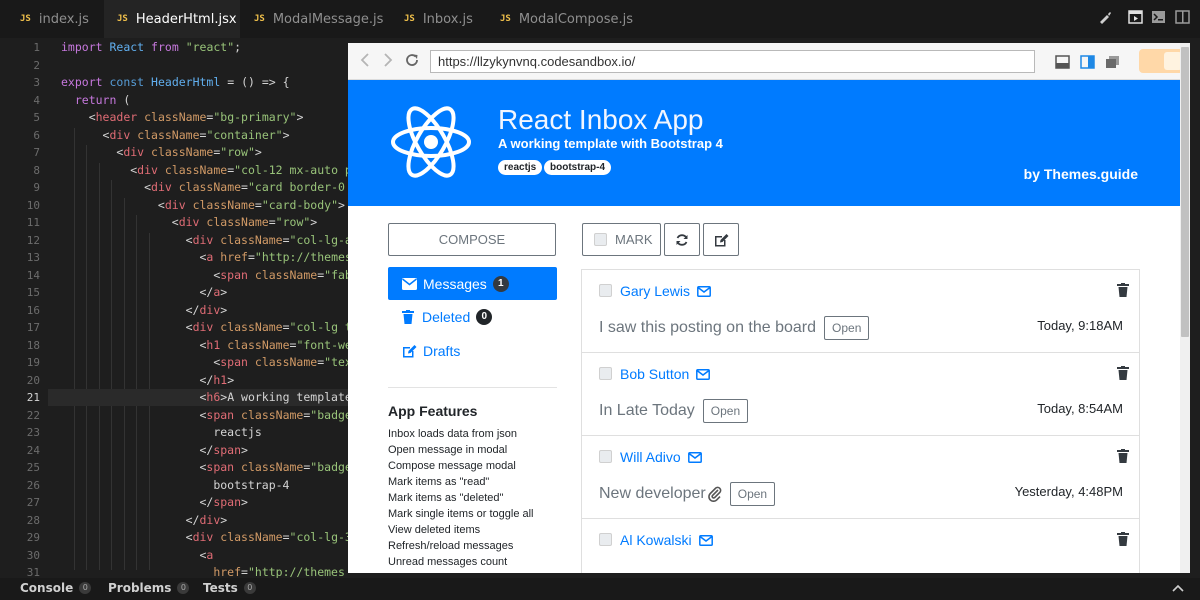 This screenshot has height=600, width=1200. Describe the element at coordinates (1178, 590) in the screenshot. I see `chevron-up-icon` at that location.